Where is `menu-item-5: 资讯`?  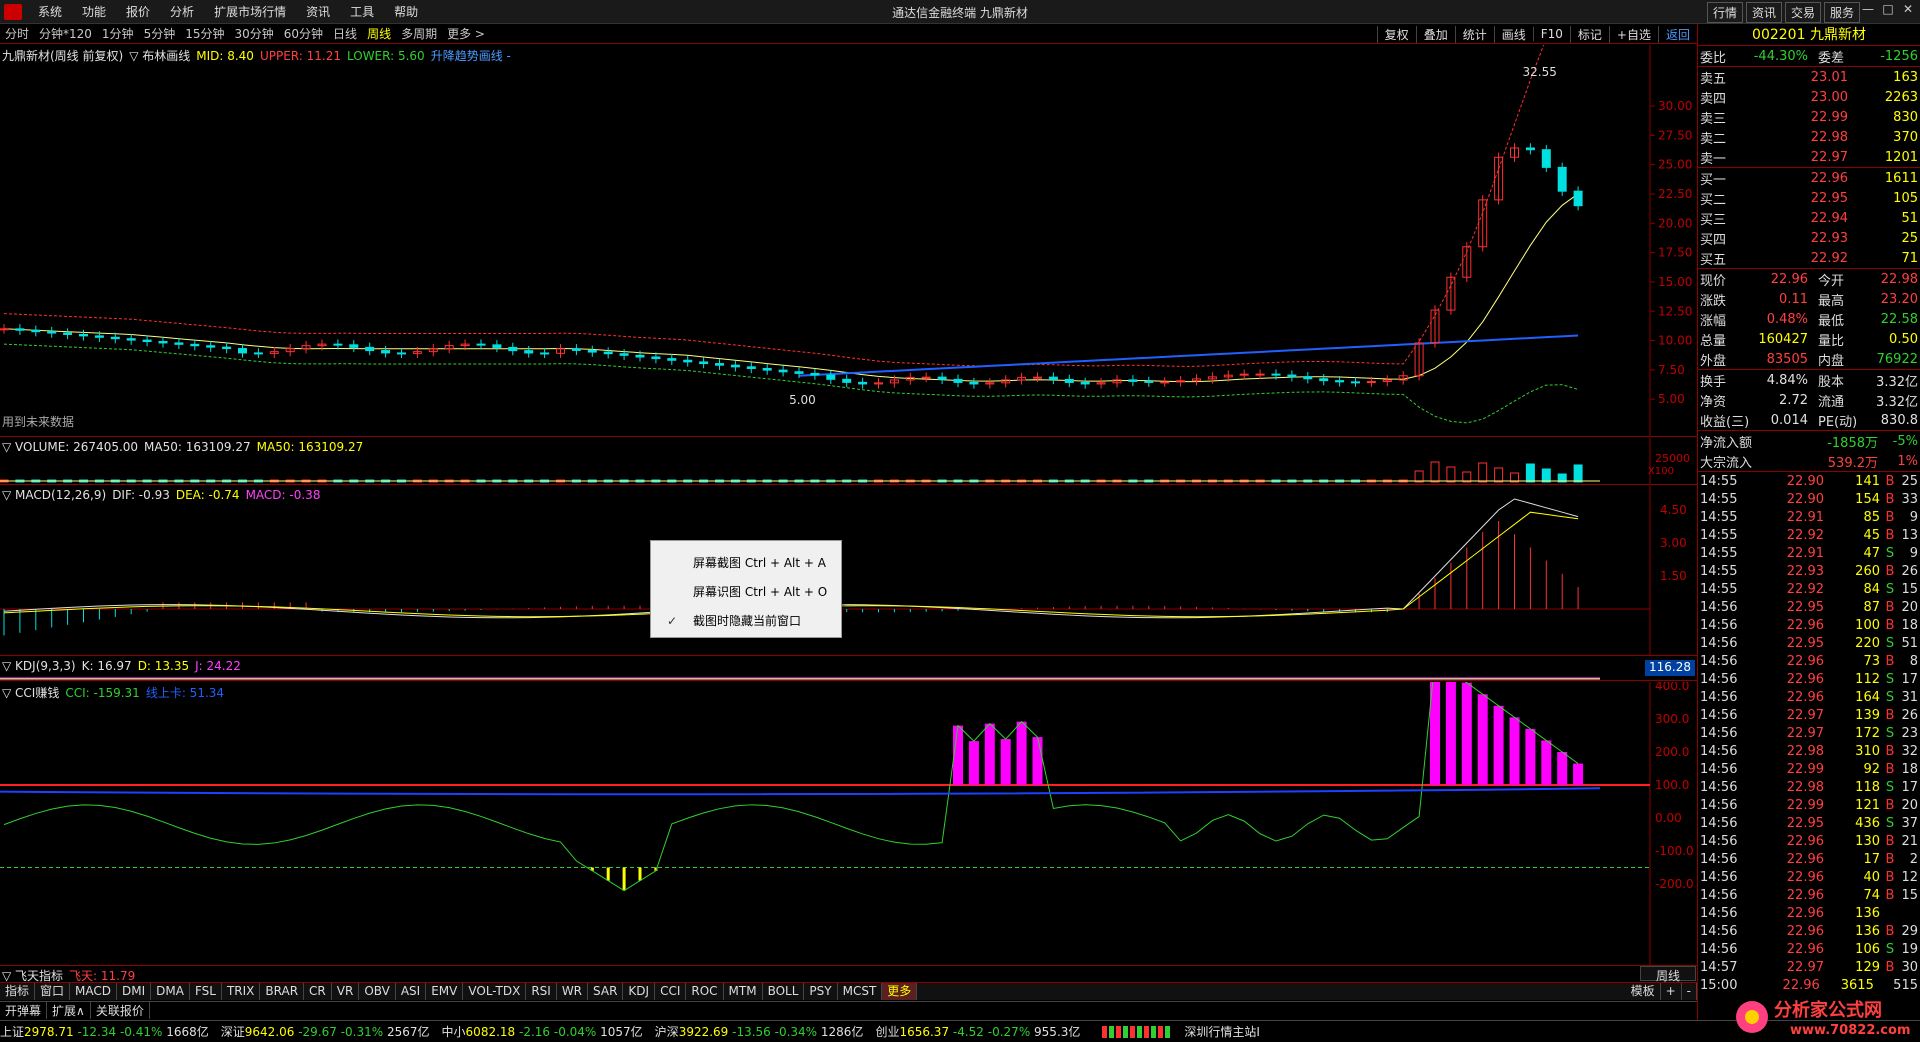
menu-item-5: 资讯 is located at coordinates (318, 11).